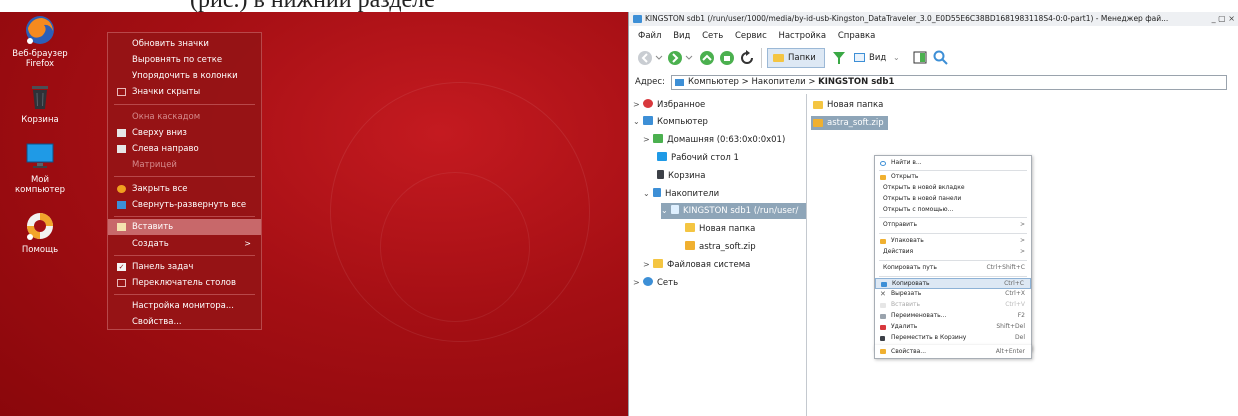  Describe the element at coordinates (184, 44) in the screenshot. I see `menu-item-refresh-icons: Обновить значки` at that location.